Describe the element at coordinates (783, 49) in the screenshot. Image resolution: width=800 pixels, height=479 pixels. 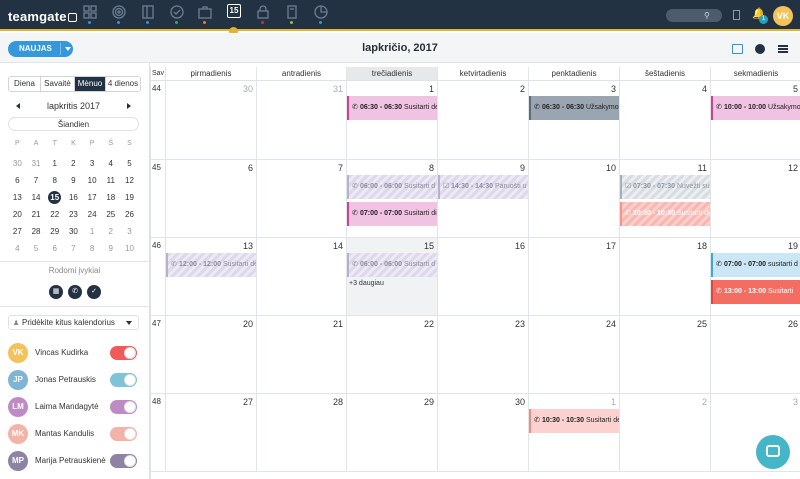
I see `menu-icon` at that location.